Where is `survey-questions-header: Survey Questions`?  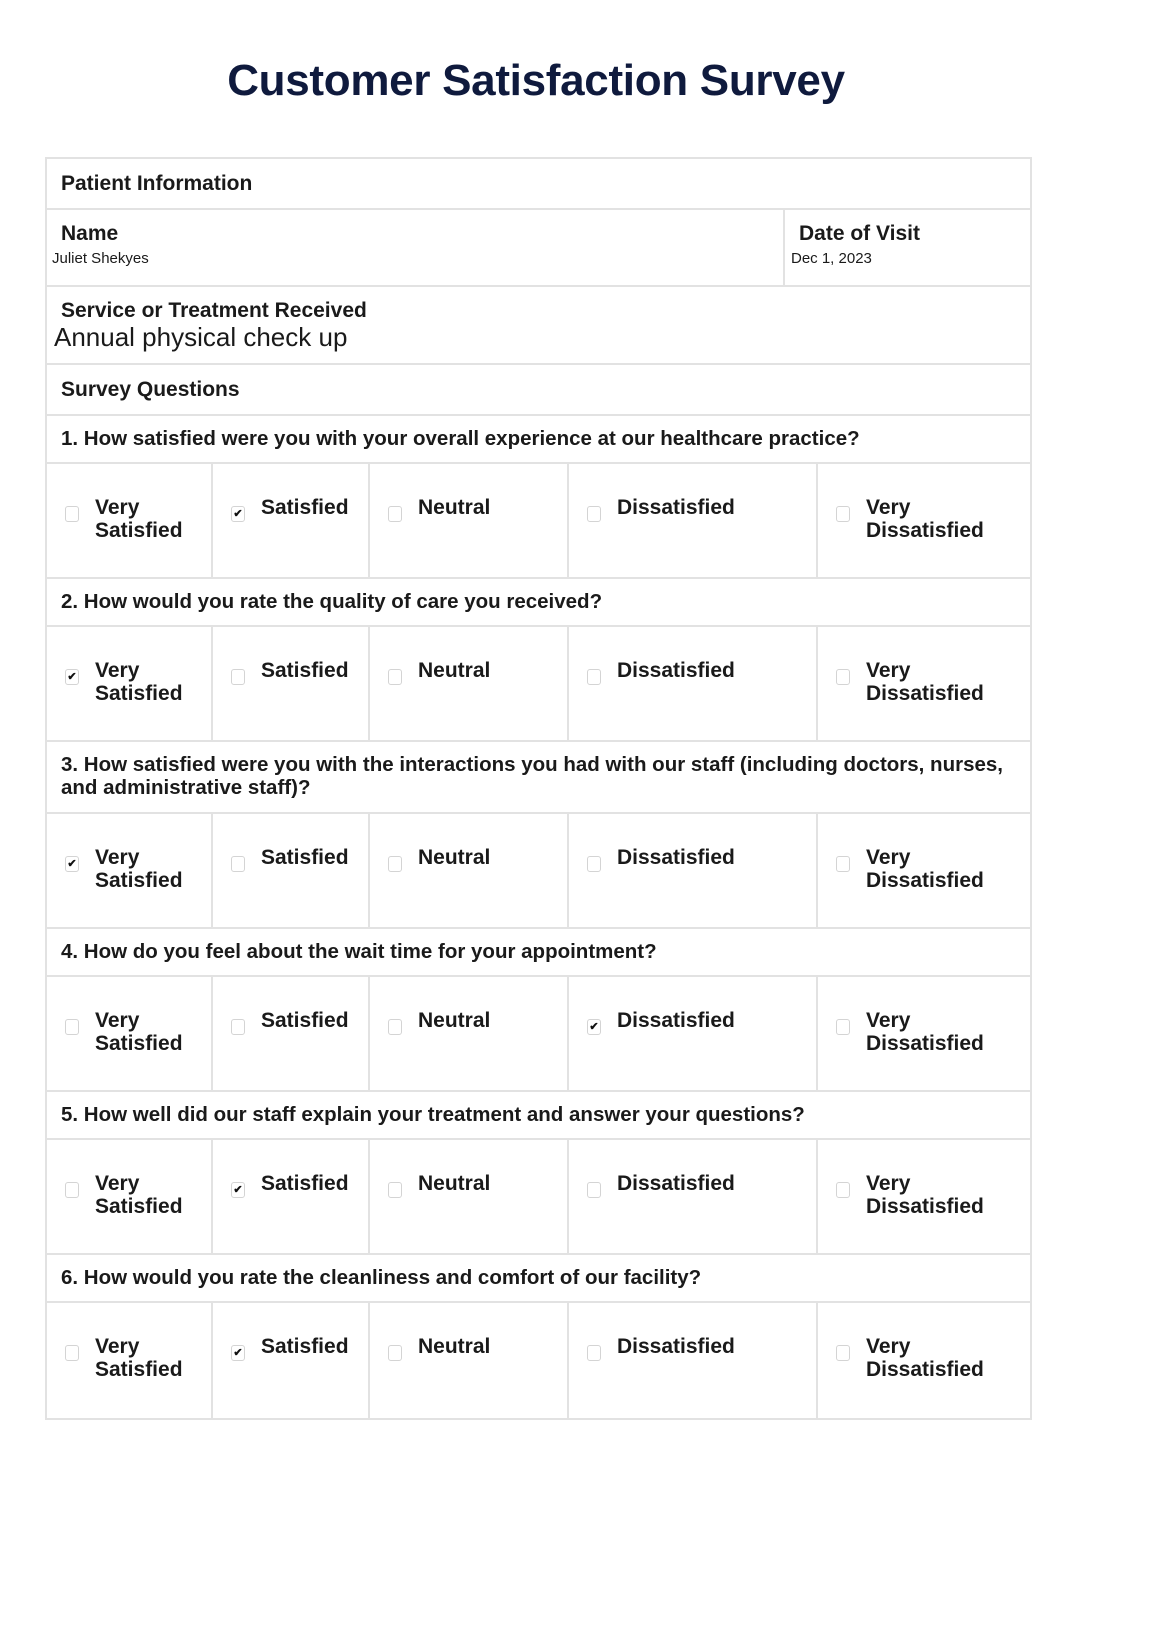 survey-questions-header: Survey Questions is located at coordinates (538, 390).